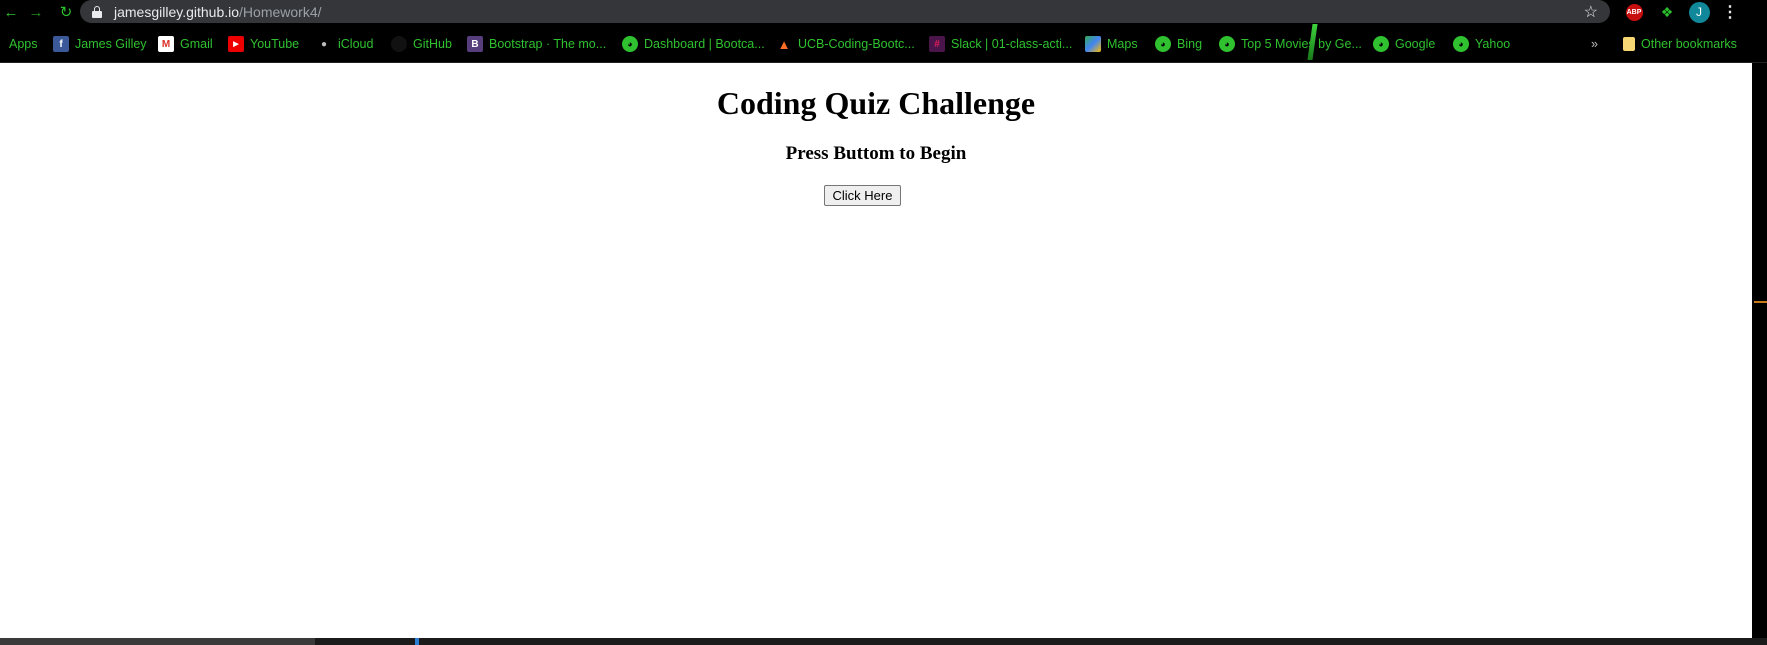 The width and height of the screenshot is (1767, 645). I want to click on bookmarks-overflow-chevron-icon: », so click(1594, 44).